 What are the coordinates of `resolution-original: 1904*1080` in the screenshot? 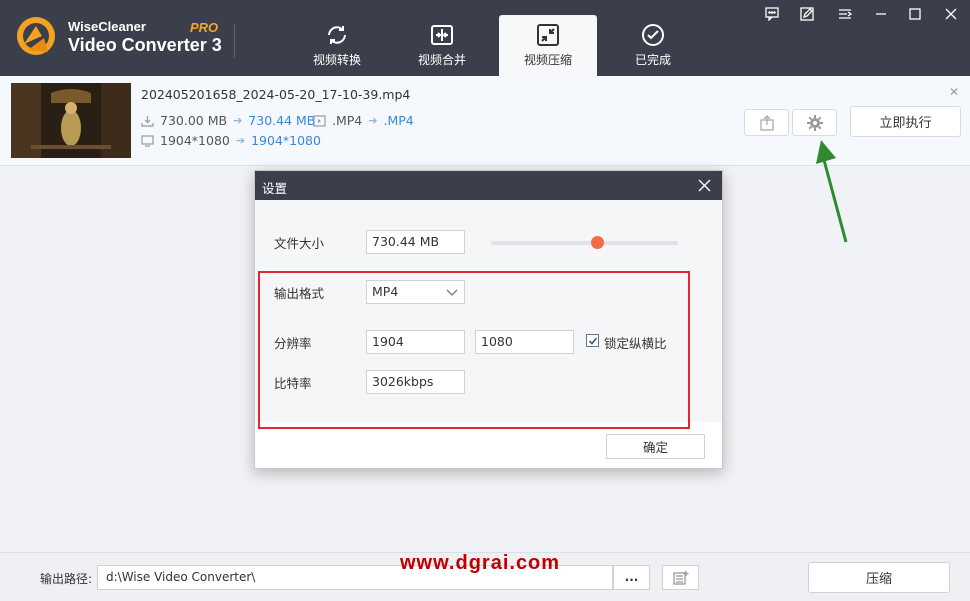 It's located at (195, 140).